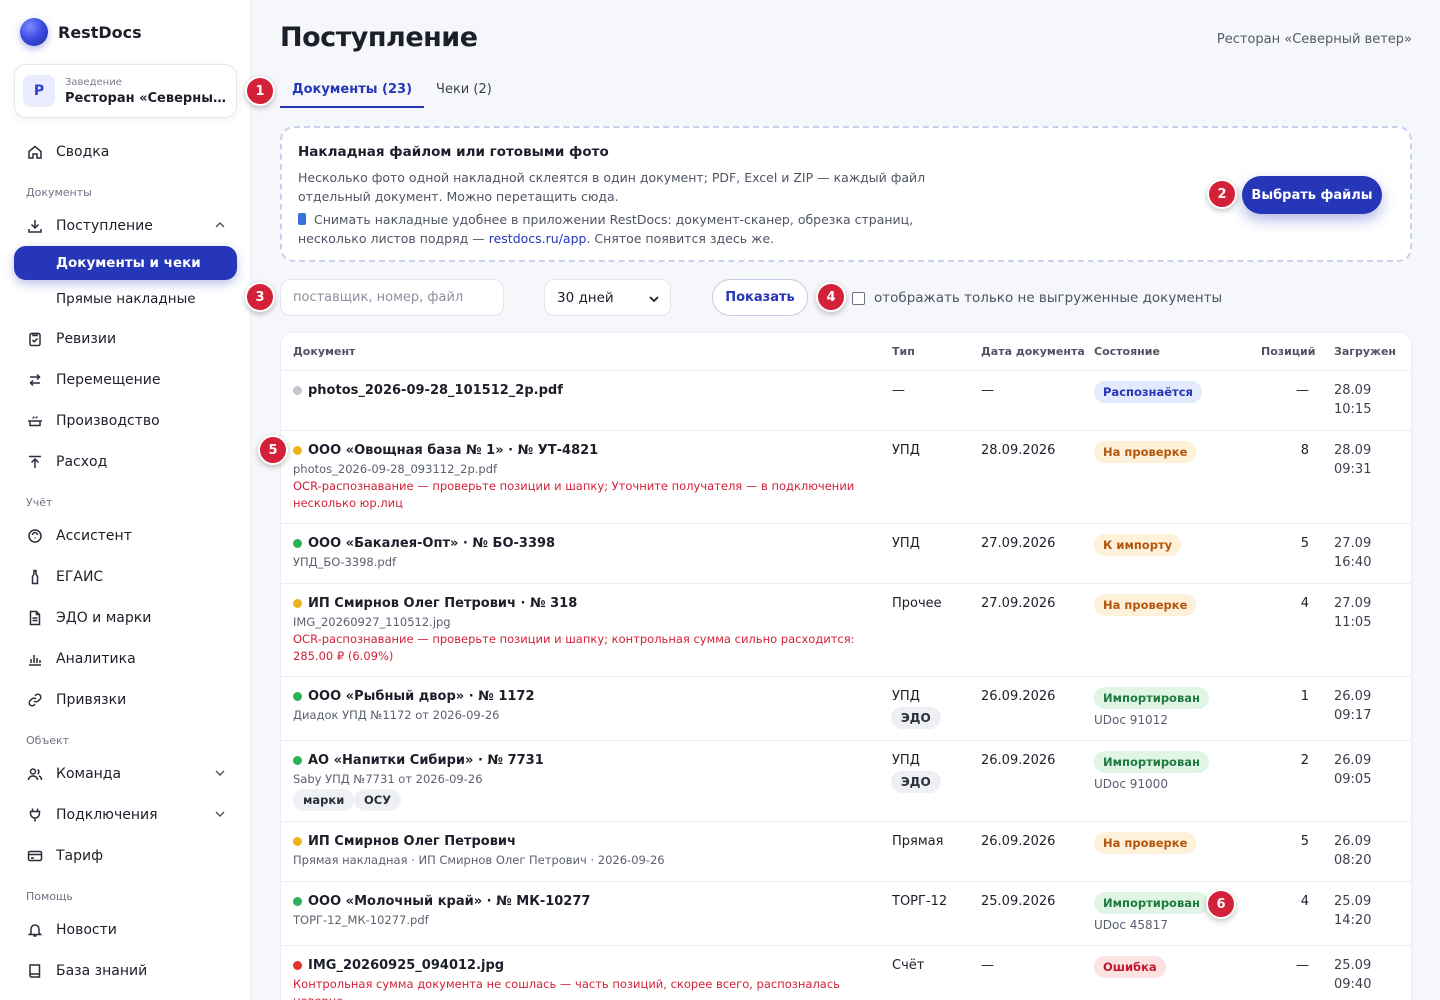  I want to click on row-title-text: ИП Смирнов Олег Петрович · № 318, so click(442, 603).